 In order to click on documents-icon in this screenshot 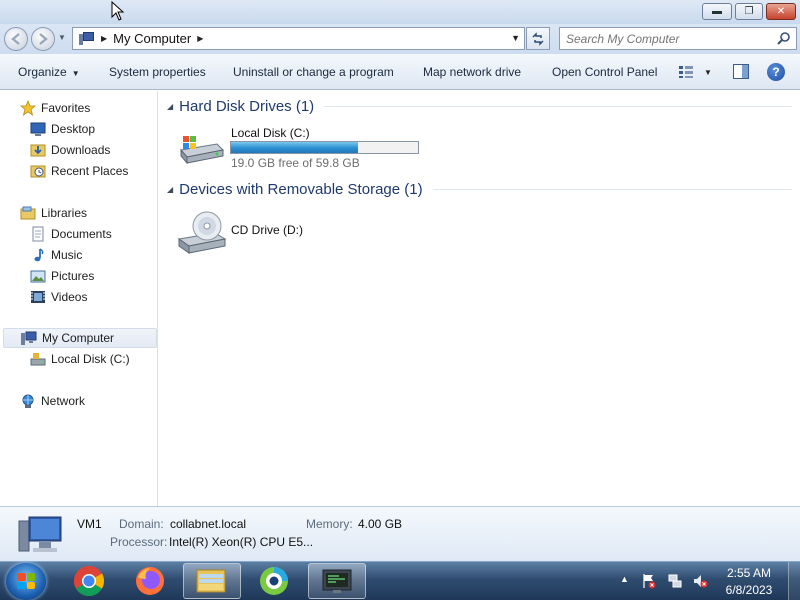, I will do `click(38, 234)`.